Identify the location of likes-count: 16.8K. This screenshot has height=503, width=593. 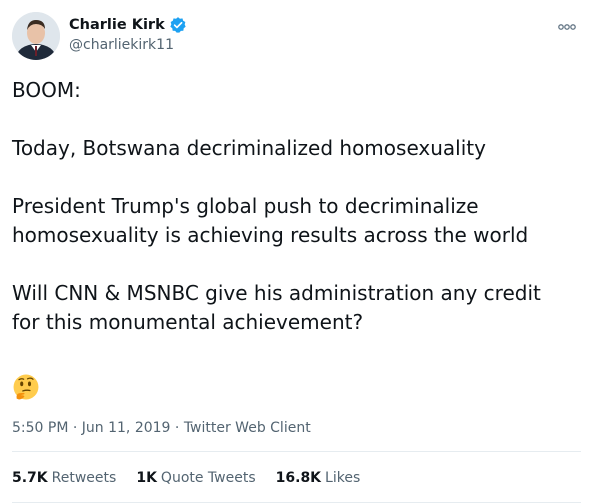
(298, 478).